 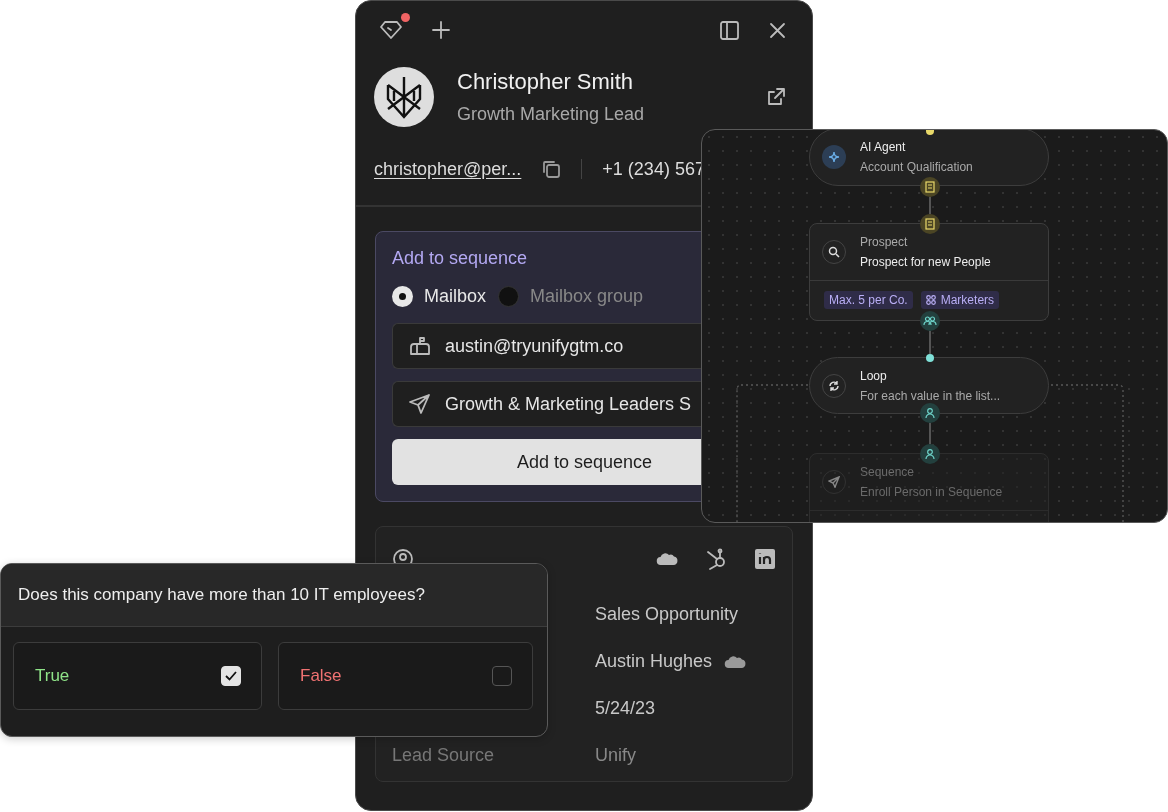 I want to click on node-subtitle: Account Qualification, so click(x=916, y=167).